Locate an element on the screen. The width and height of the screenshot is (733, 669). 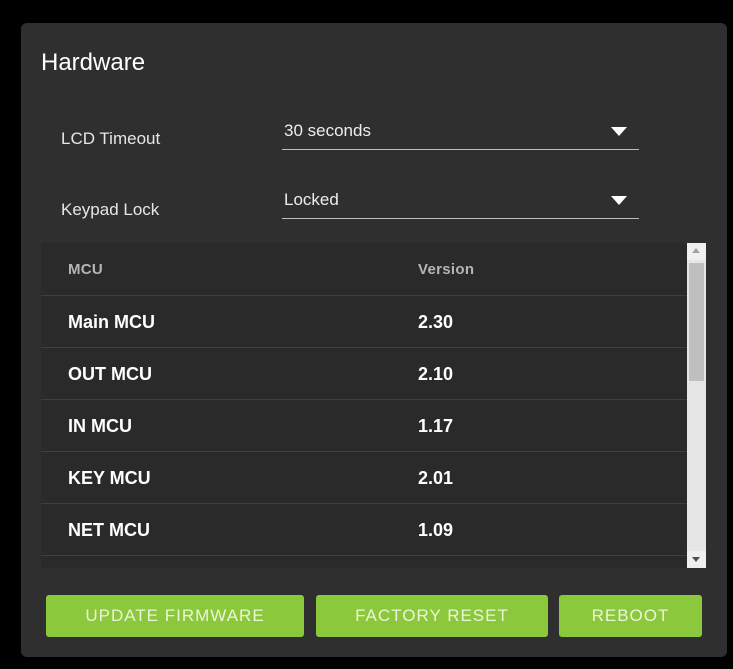
lcd-timeout-dropdown: 30 seconds is located at coordinates (460, 134).